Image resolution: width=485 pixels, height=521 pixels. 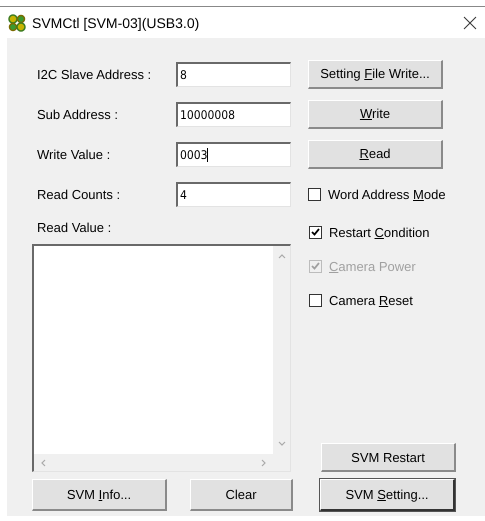 What do you see at coordinates (388, 457) in the screenshot?
I see `restart-button: SVM Restart` at bounding box center [388, 457].